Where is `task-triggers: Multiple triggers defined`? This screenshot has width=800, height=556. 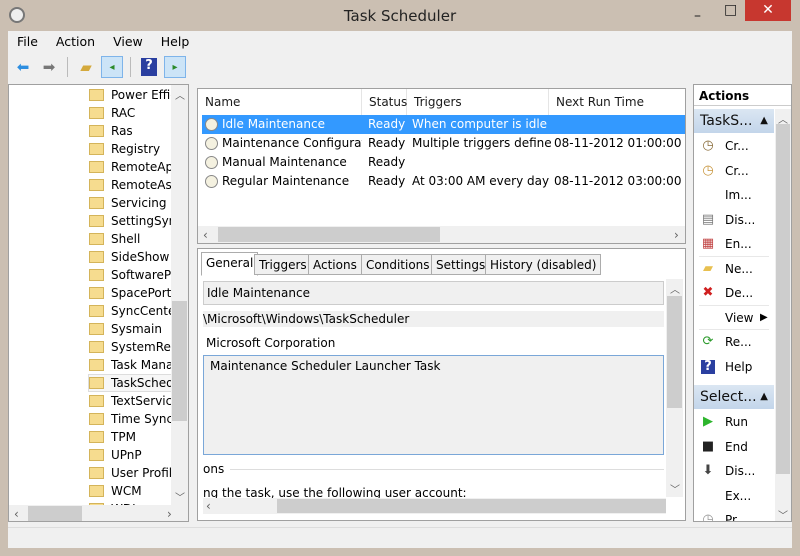
task-triggers: Multiple triggers defined is located at coordinates (482, 143).